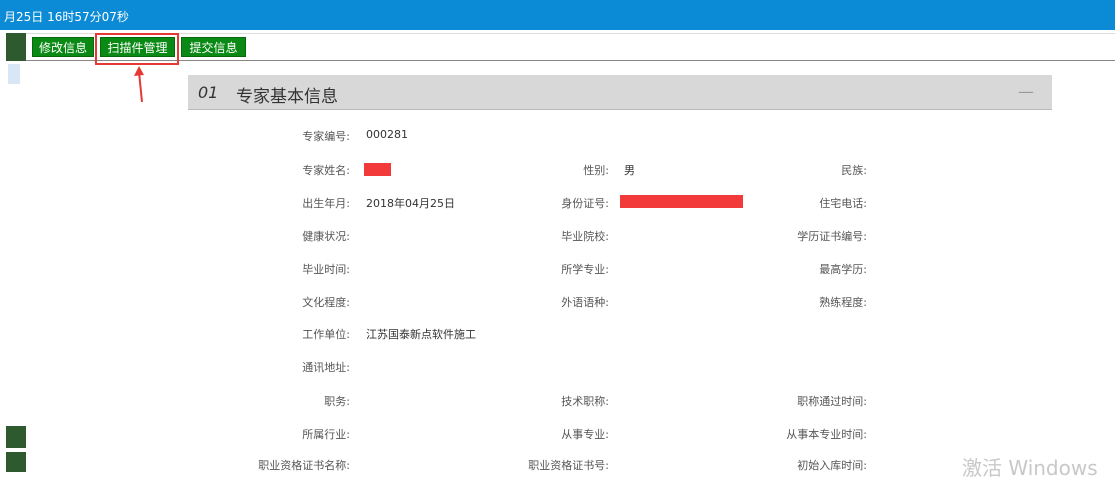  I want to click on left-tab, so click(14, 74).